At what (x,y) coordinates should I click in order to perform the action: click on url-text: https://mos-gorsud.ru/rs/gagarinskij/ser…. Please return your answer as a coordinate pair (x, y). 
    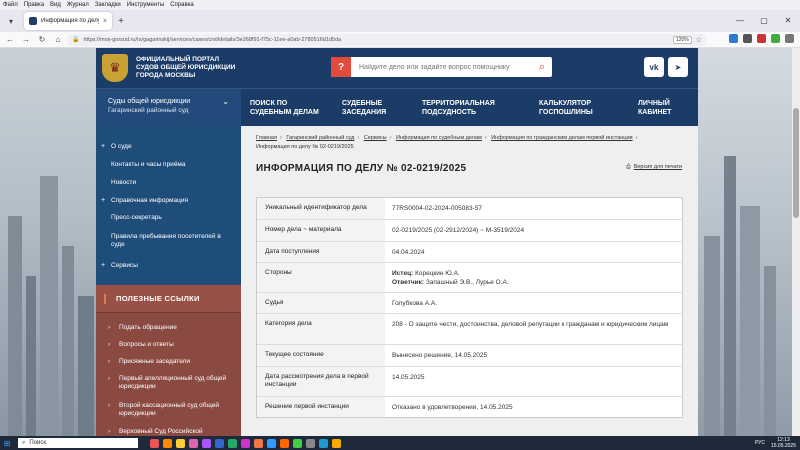
    Looking at the image, I should click on (375, 40).